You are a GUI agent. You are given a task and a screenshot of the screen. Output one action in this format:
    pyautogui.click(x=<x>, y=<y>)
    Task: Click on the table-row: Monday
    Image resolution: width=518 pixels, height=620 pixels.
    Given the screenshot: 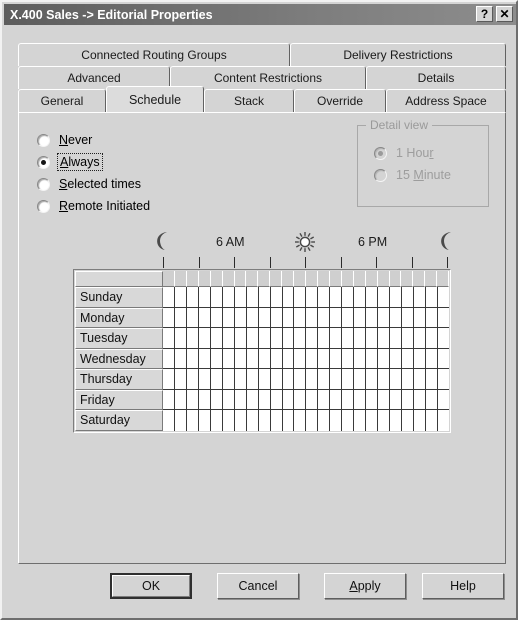 What is the action you would take?
    pyautogui.click(x=262, y=317)
    